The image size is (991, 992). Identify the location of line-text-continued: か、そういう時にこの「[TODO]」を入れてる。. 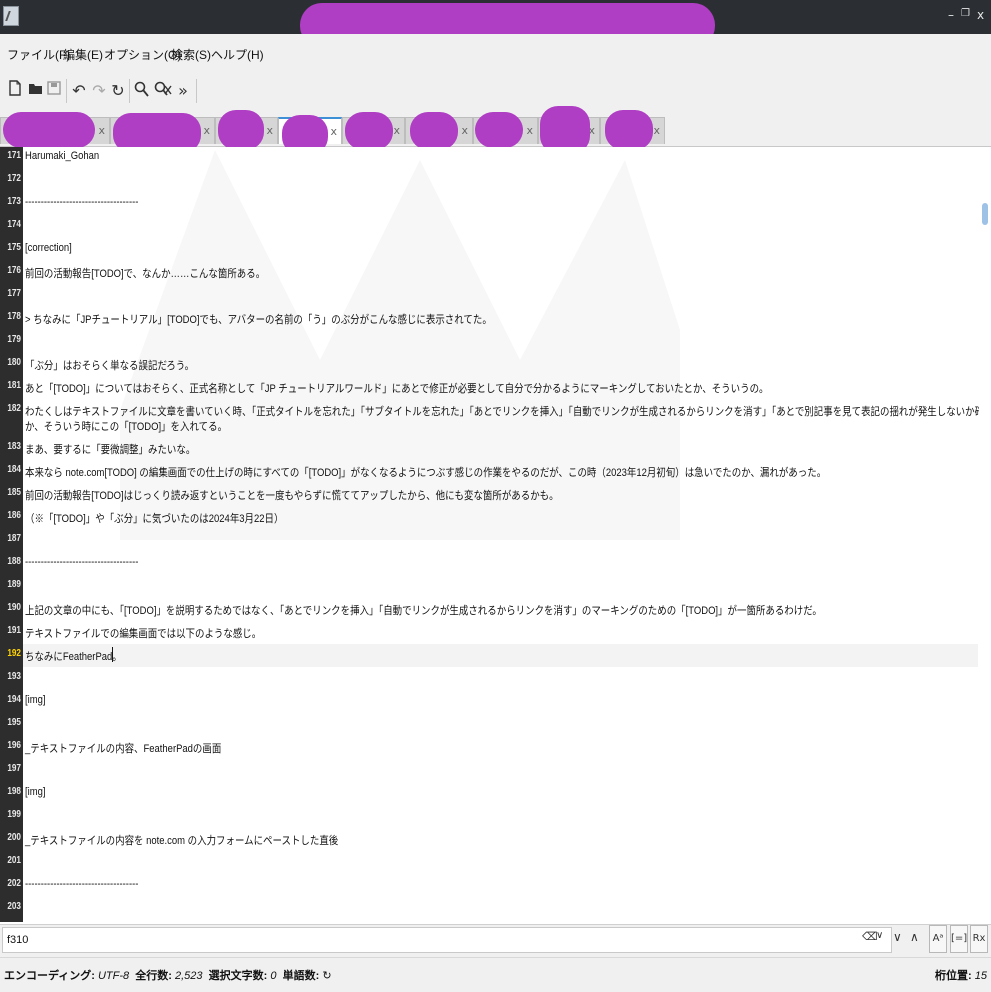
(126, 427).